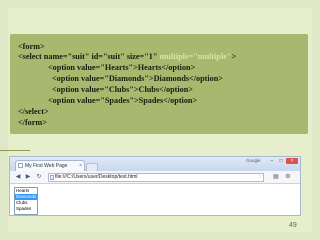 Image resolution: width=320 pixels, height=240 pixels. I want to click on option-spades: Spades, so click(26, 209).